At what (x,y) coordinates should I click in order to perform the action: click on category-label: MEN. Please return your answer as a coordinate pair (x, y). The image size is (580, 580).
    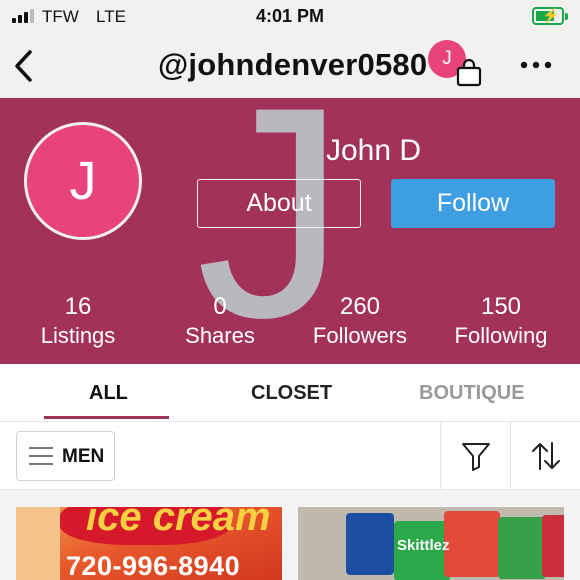
    Looking at the image, I should click on (83, 456).